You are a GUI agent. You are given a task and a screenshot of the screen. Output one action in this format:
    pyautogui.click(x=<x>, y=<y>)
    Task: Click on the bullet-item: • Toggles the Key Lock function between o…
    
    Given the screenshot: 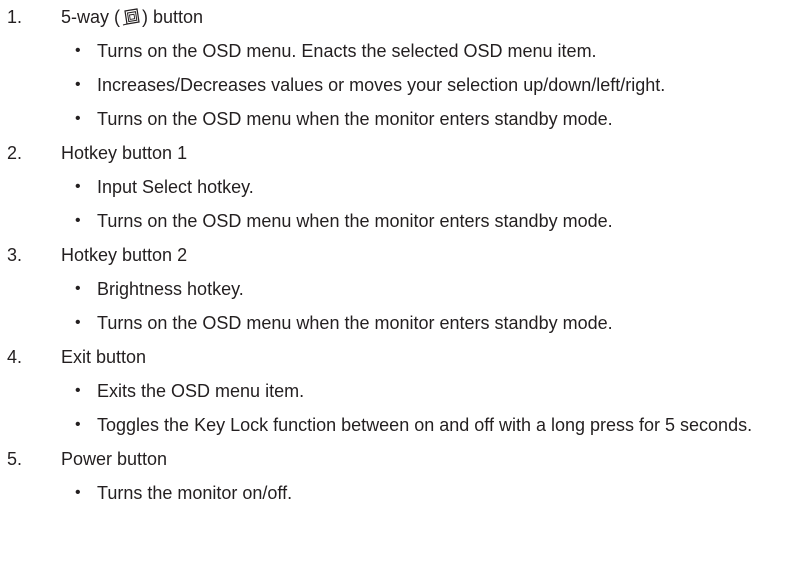 What is the action you would take?
    pyautogui.click(x=399, y=425)
    